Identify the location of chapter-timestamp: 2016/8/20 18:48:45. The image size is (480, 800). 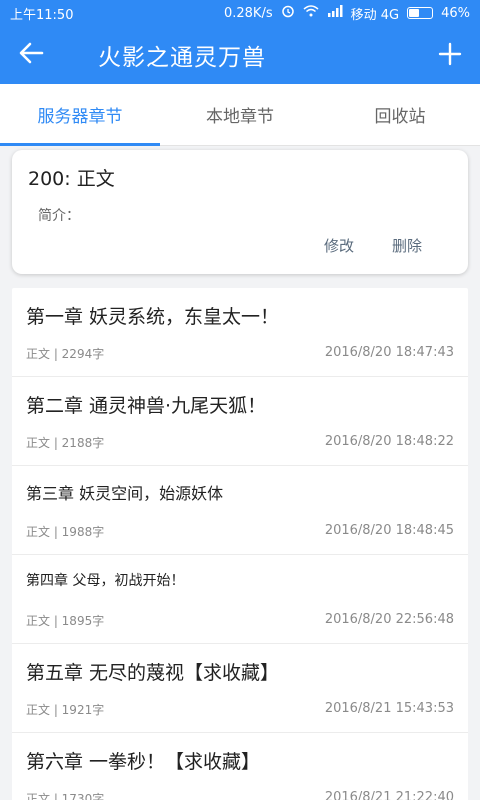
(389, 530).